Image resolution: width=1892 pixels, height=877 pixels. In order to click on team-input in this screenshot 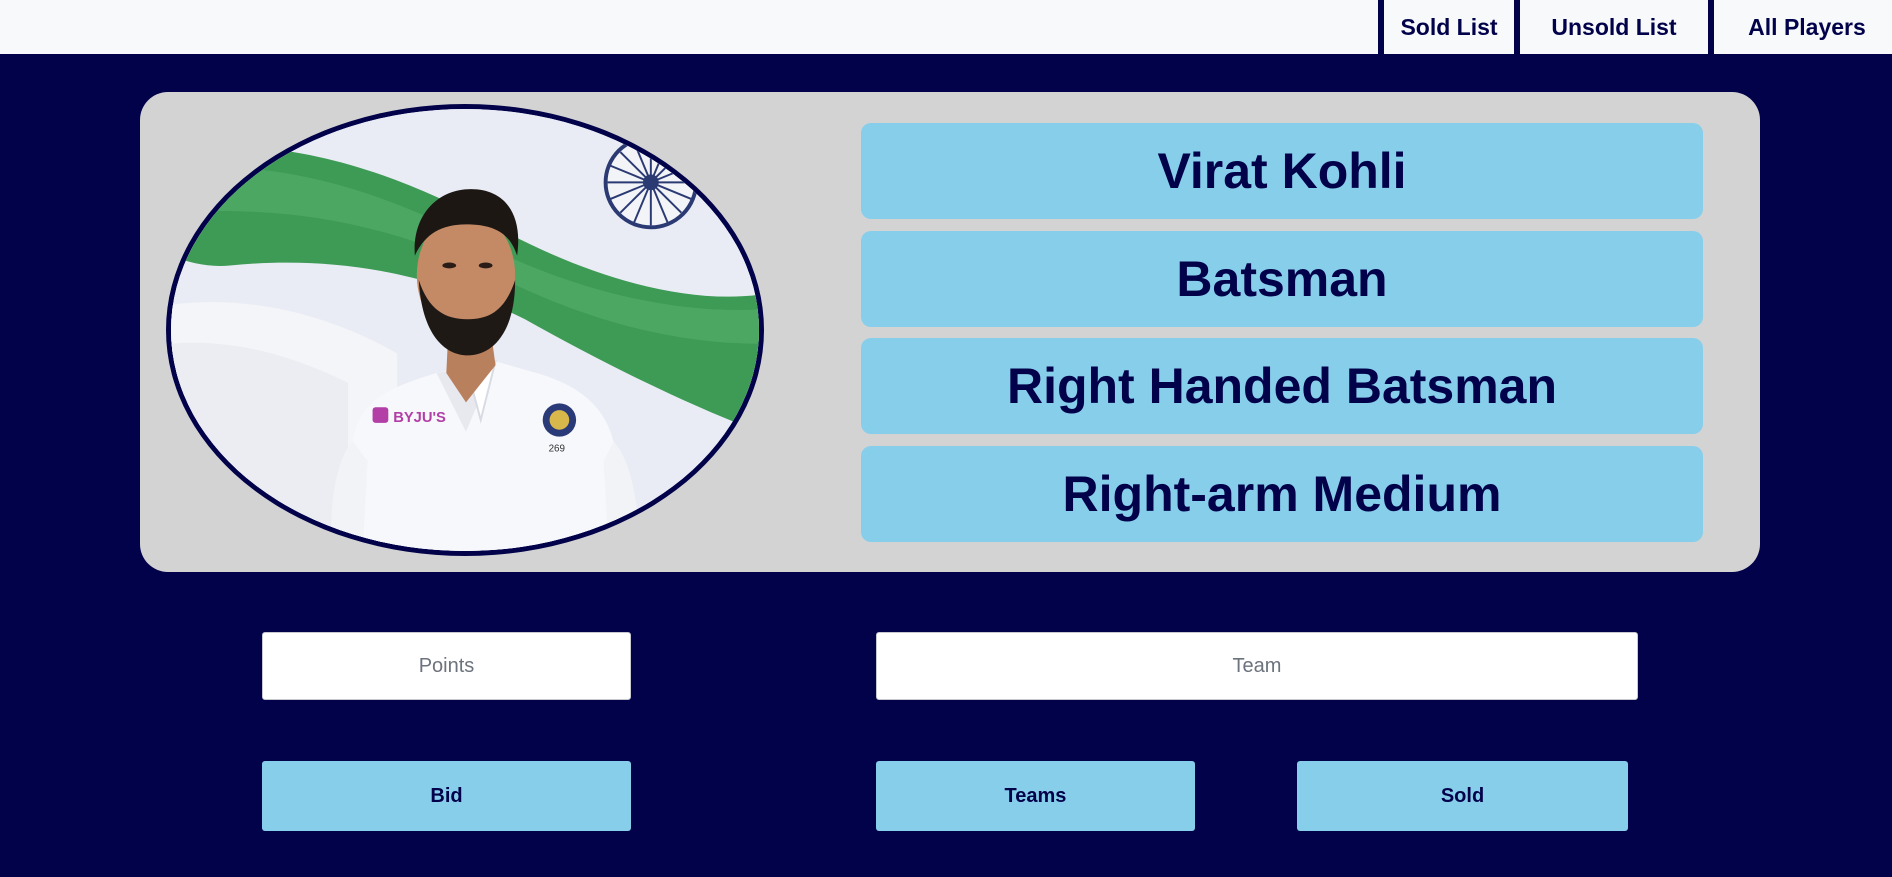, I will do `click(1257, 666)`.